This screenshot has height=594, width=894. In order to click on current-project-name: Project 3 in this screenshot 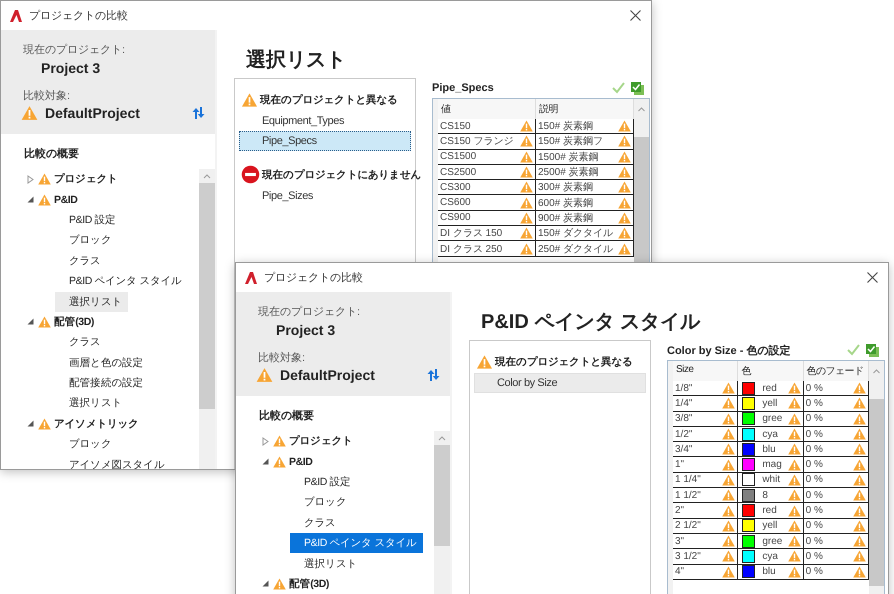, I will do `click(71, 68)`.